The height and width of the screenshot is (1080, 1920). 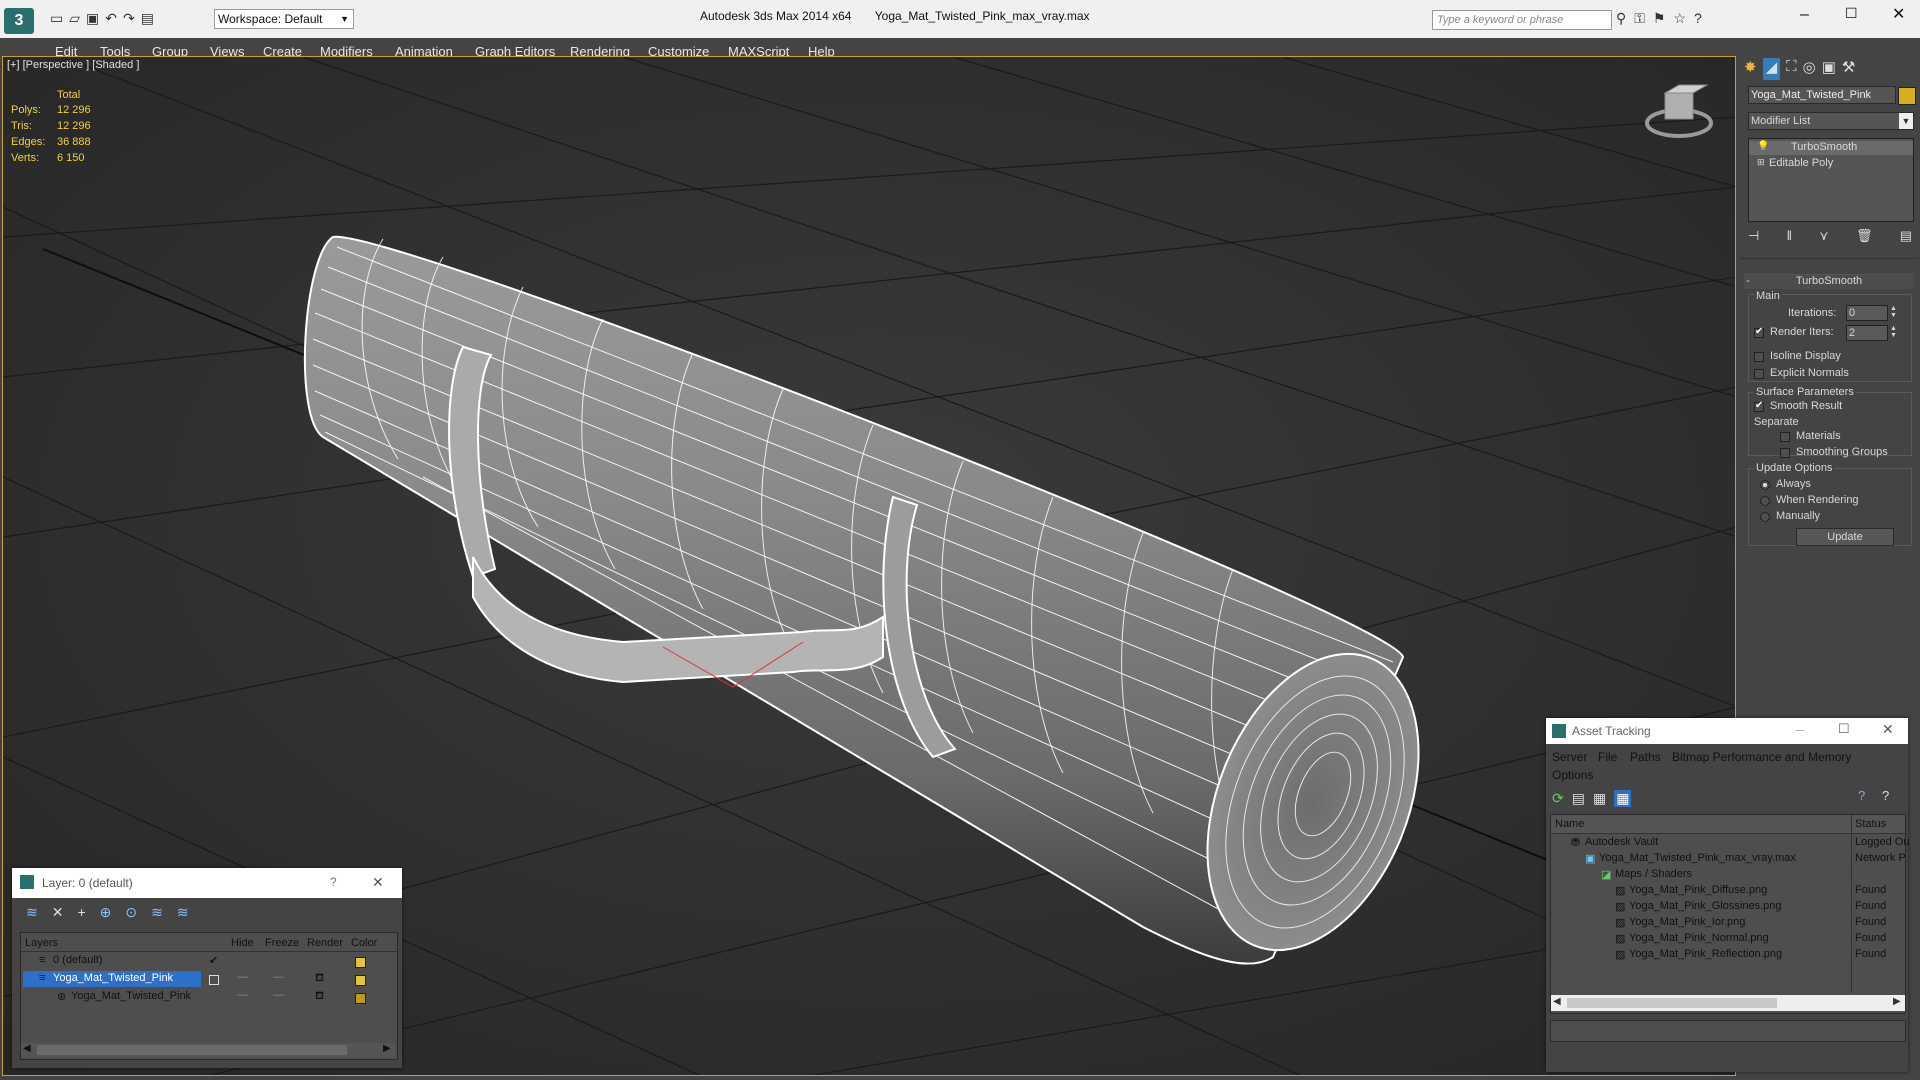 What do you see at coordinates (1906, 238) in the screenshot?
I see `configure-sets-icon: ▤` at bounding box center [1906, 238].